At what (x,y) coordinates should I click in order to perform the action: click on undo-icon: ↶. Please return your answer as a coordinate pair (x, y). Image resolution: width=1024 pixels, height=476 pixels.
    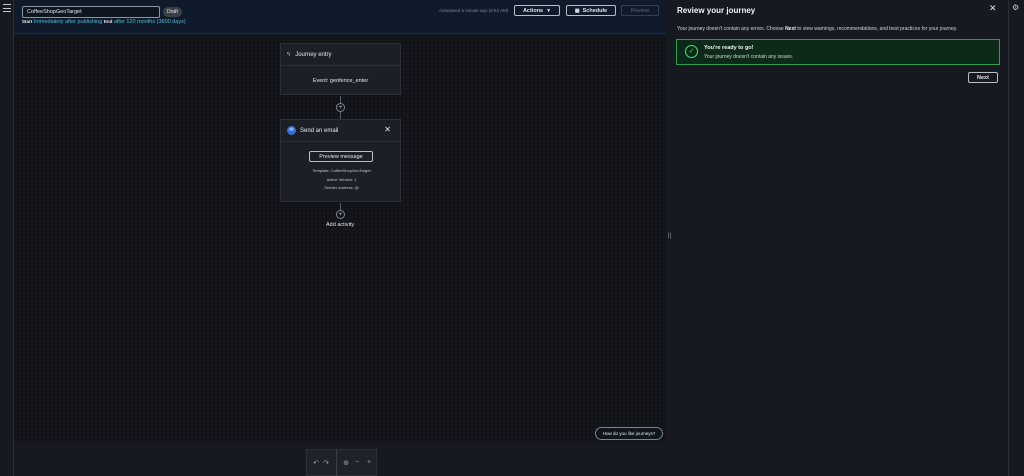
    Looking at the image, I should click on (316, 463).